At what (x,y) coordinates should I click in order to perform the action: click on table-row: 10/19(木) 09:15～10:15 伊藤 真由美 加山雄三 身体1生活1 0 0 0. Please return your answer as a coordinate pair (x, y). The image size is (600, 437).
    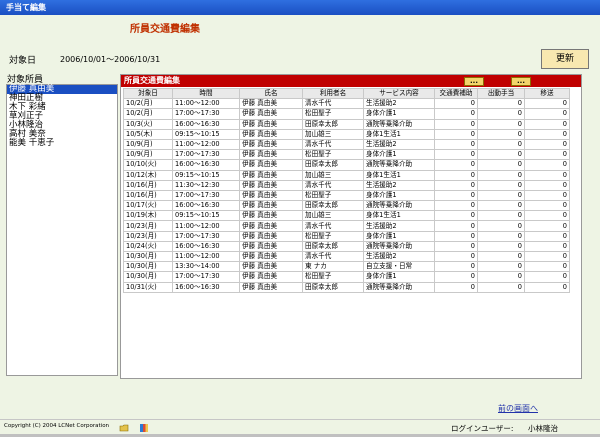
    Looking at the image, I should click on (346, 216).